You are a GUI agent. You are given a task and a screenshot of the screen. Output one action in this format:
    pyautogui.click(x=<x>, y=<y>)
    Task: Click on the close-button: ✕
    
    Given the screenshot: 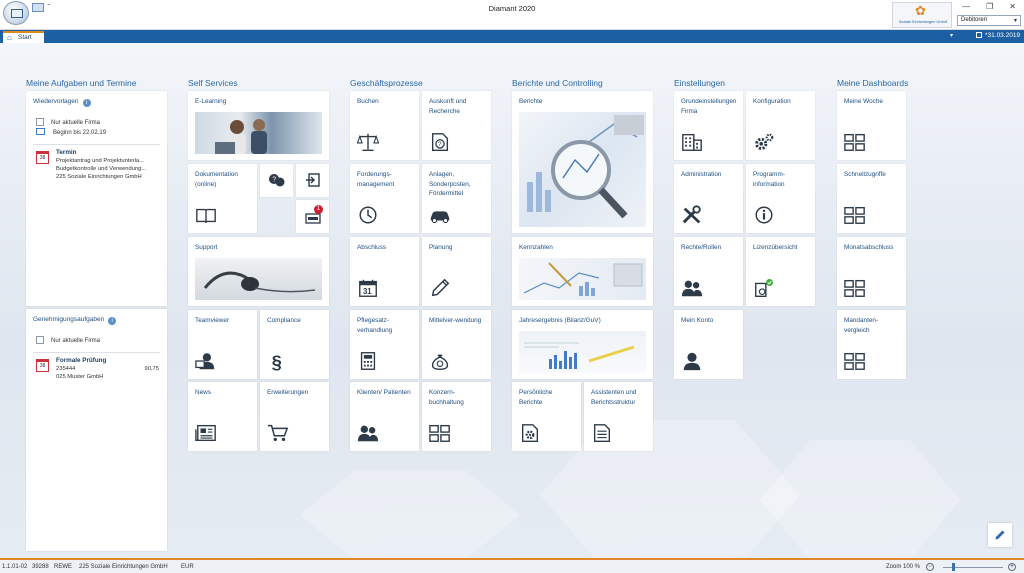 What is the action you would take?
    pyautogui.click(x=1012, y=6)
    